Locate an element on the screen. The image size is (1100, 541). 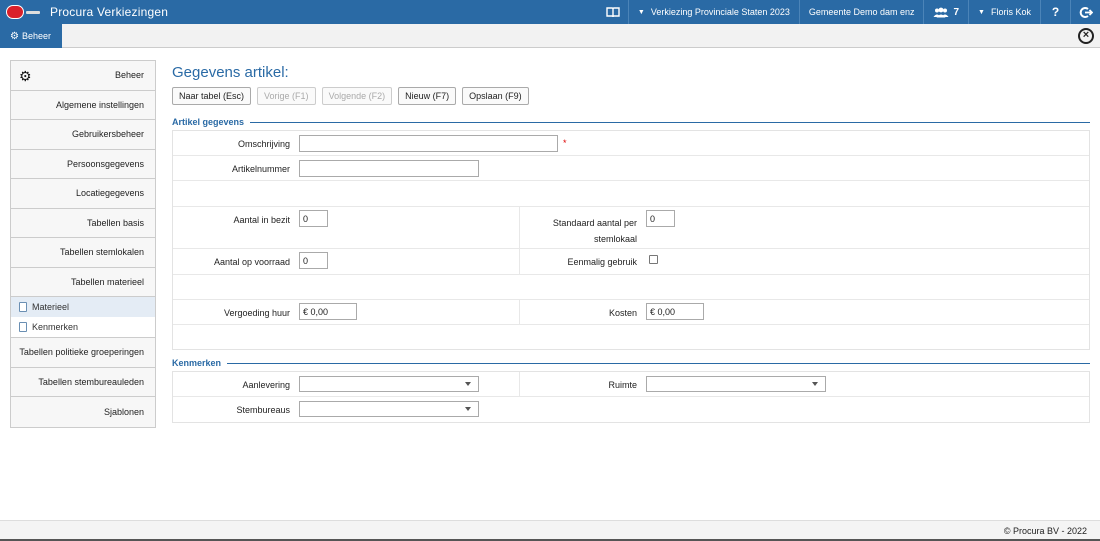
new-button: Nieuw (F7) is located at coordinates (427, 96).